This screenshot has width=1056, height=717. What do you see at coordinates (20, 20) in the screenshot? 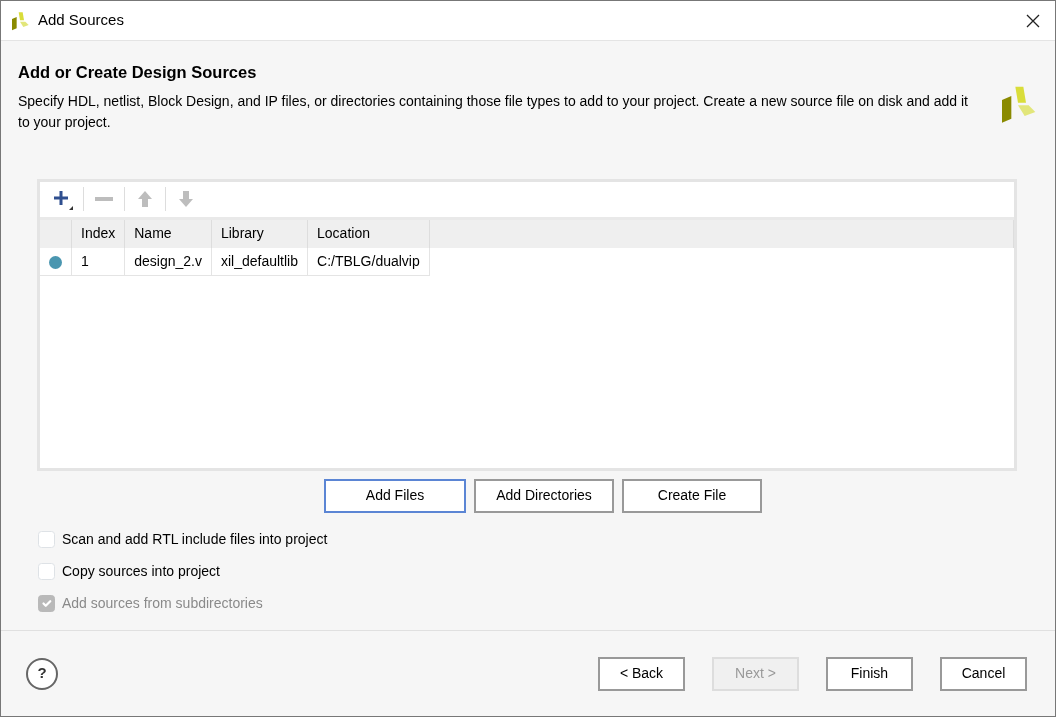
I see `logo-icon` at bounding box center [20, 20].